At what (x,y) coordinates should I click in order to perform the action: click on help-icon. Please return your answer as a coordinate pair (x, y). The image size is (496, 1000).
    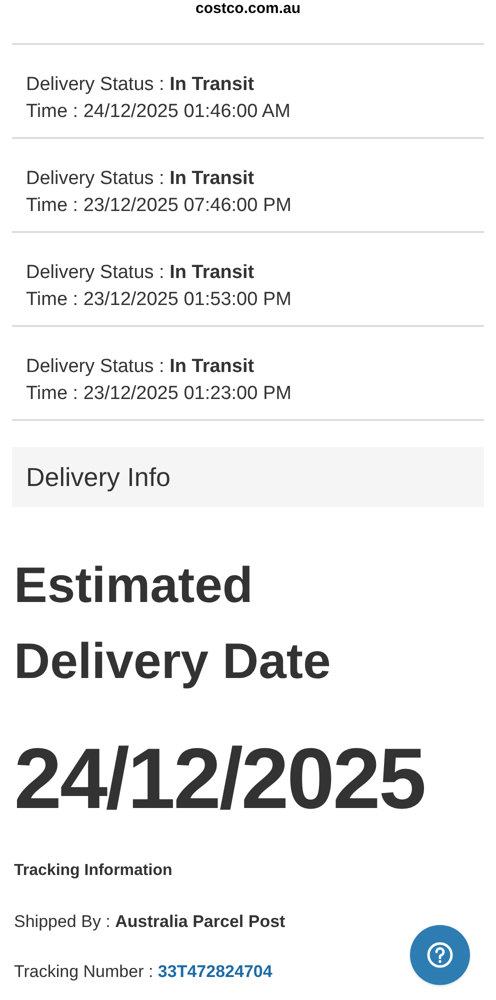
    Looking at the image, I should click on (440, 955).